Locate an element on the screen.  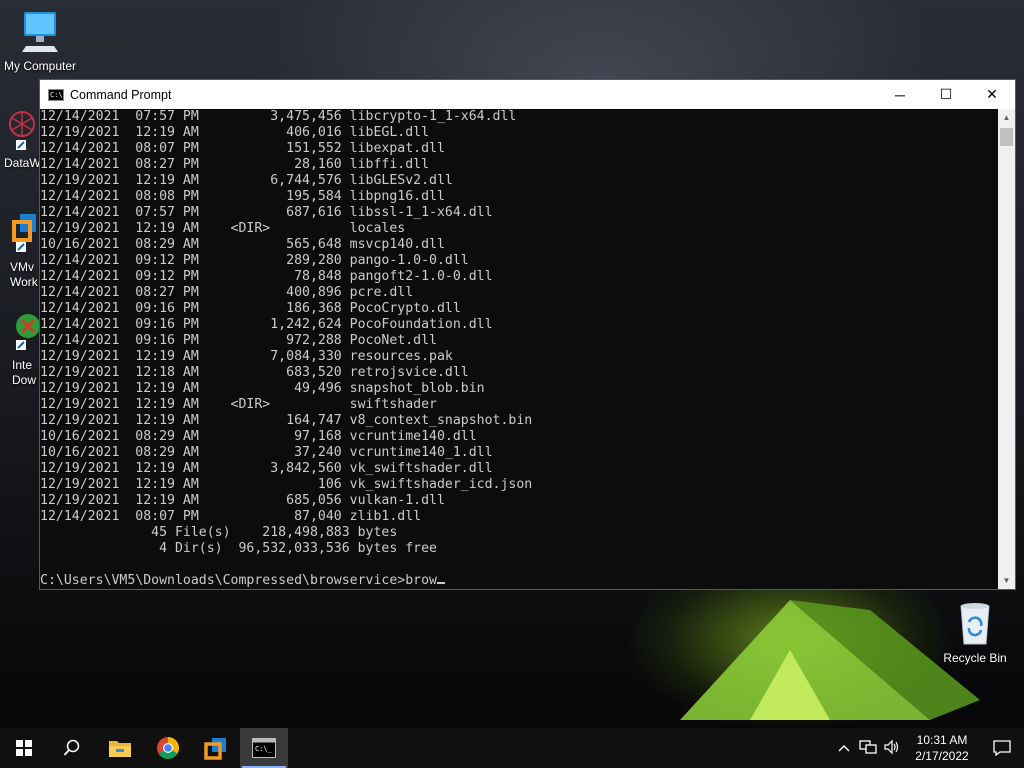
desktop-icon-recycle-bin: Recycle Bin is located at coordinates (975, 632).